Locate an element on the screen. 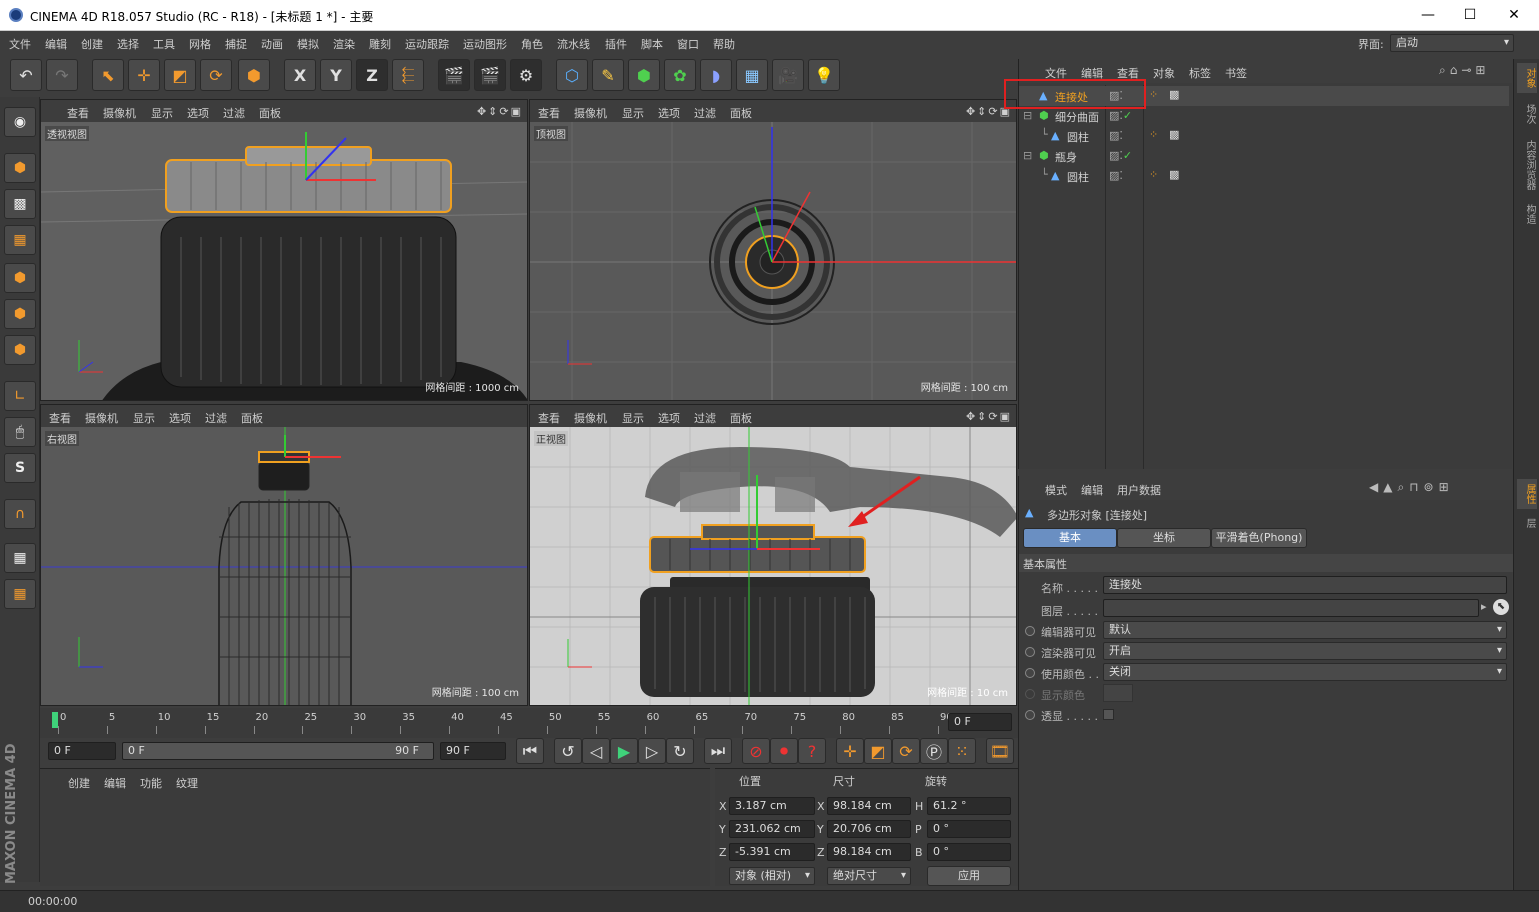 The width and height of the screenshot is (1539, 912). go-to-start-icon: ⏮ is located at coordinates (530, 751).